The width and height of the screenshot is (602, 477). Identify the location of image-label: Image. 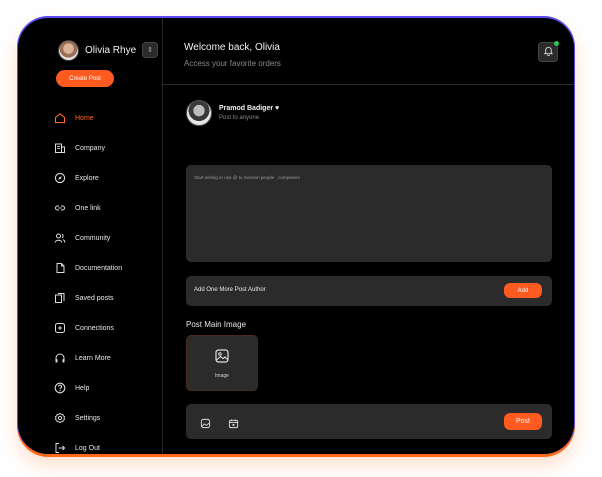
(222, 375).